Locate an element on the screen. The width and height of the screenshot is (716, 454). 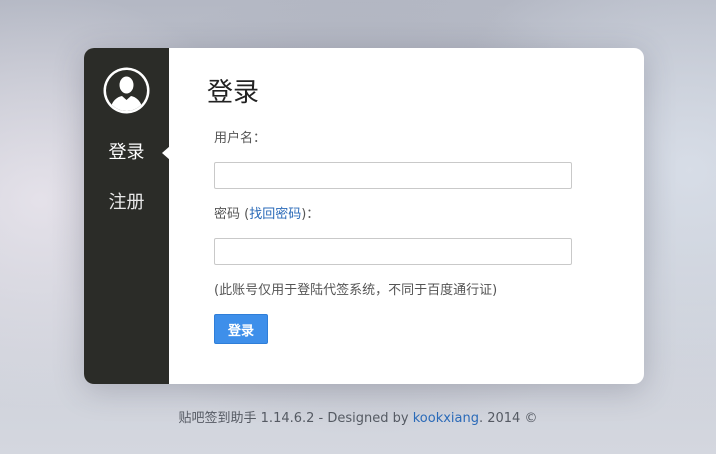
password-label: 密码 (找回密码)： is located at coordinates (266, 215).